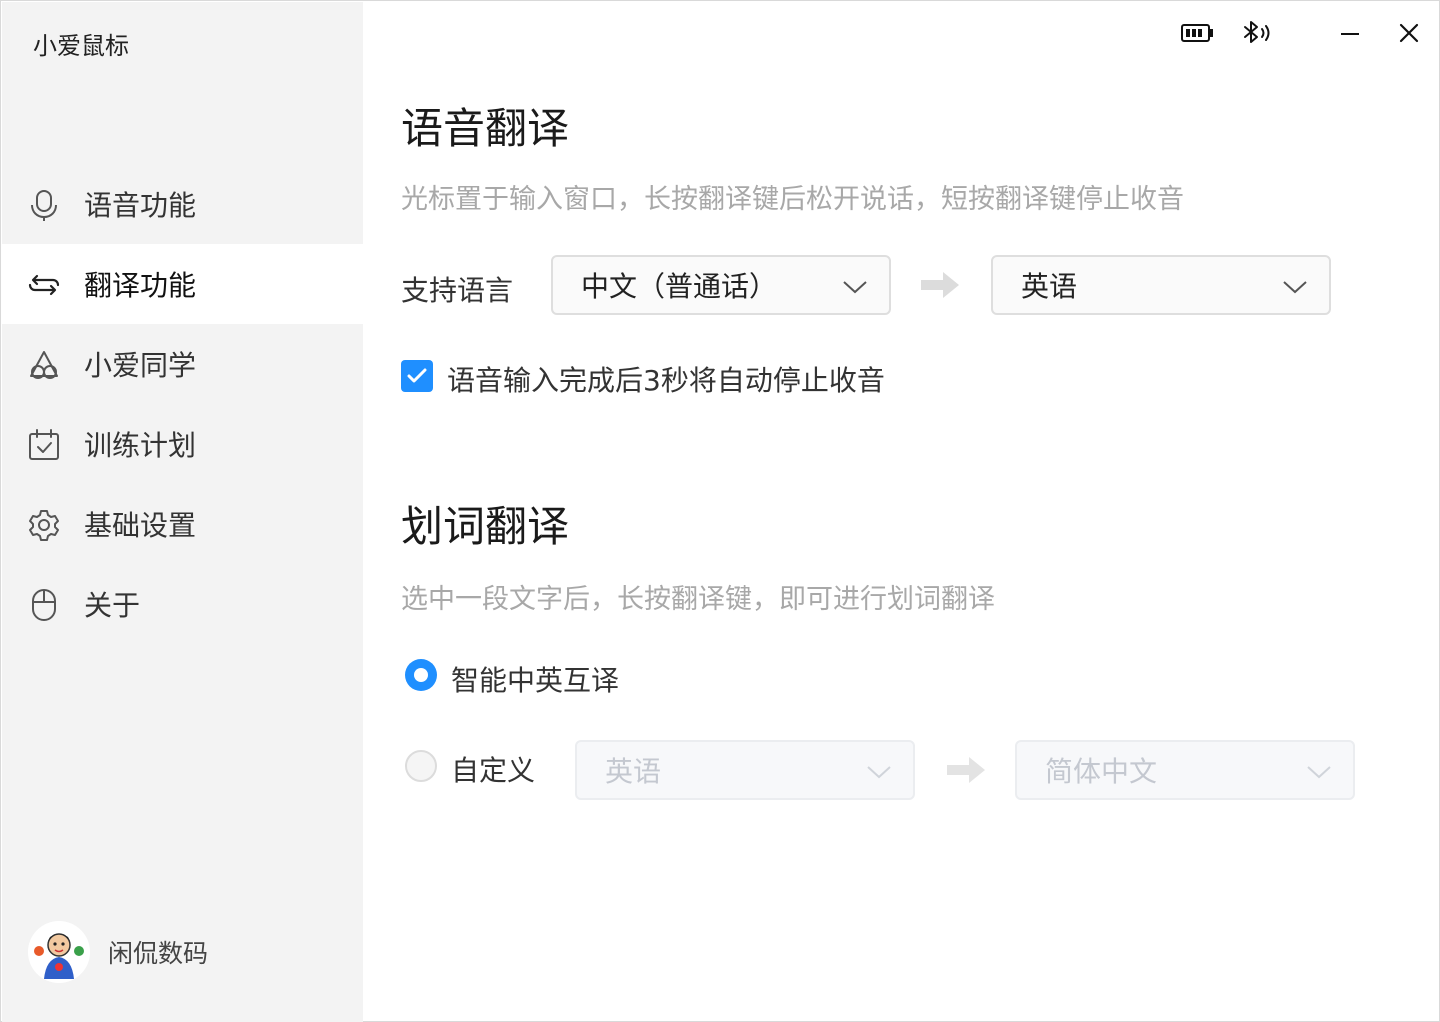 Image resolution: width=1440 pixels, height=1022 pixels. What do you see at coordinates (44, 365) in the screenshot?
I see `xiaoai-icon` at bounding box center [44, 365].